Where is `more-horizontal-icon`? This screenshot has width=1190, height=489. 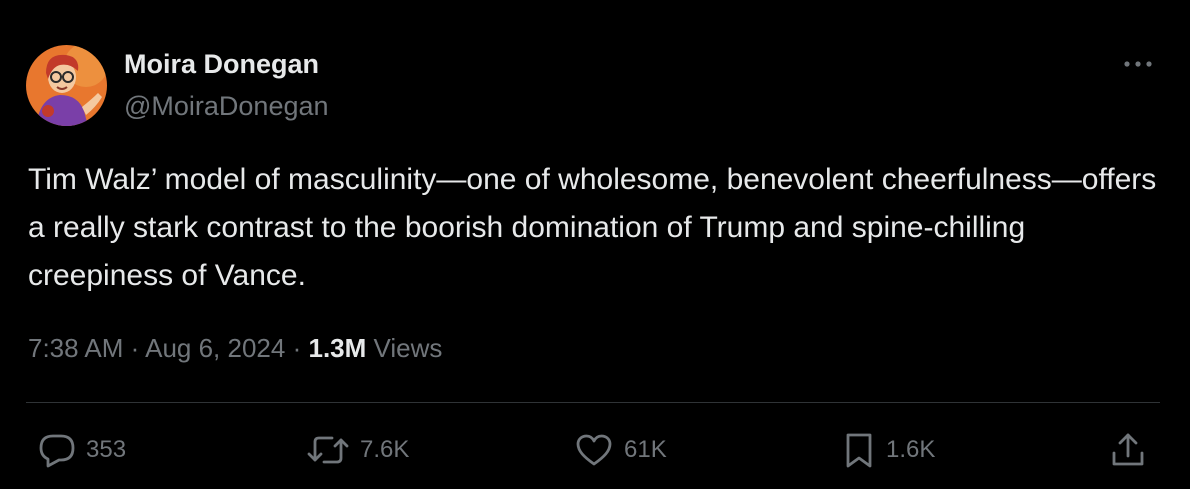 more-horizontal-icon is located at coordinates (1138, 64).